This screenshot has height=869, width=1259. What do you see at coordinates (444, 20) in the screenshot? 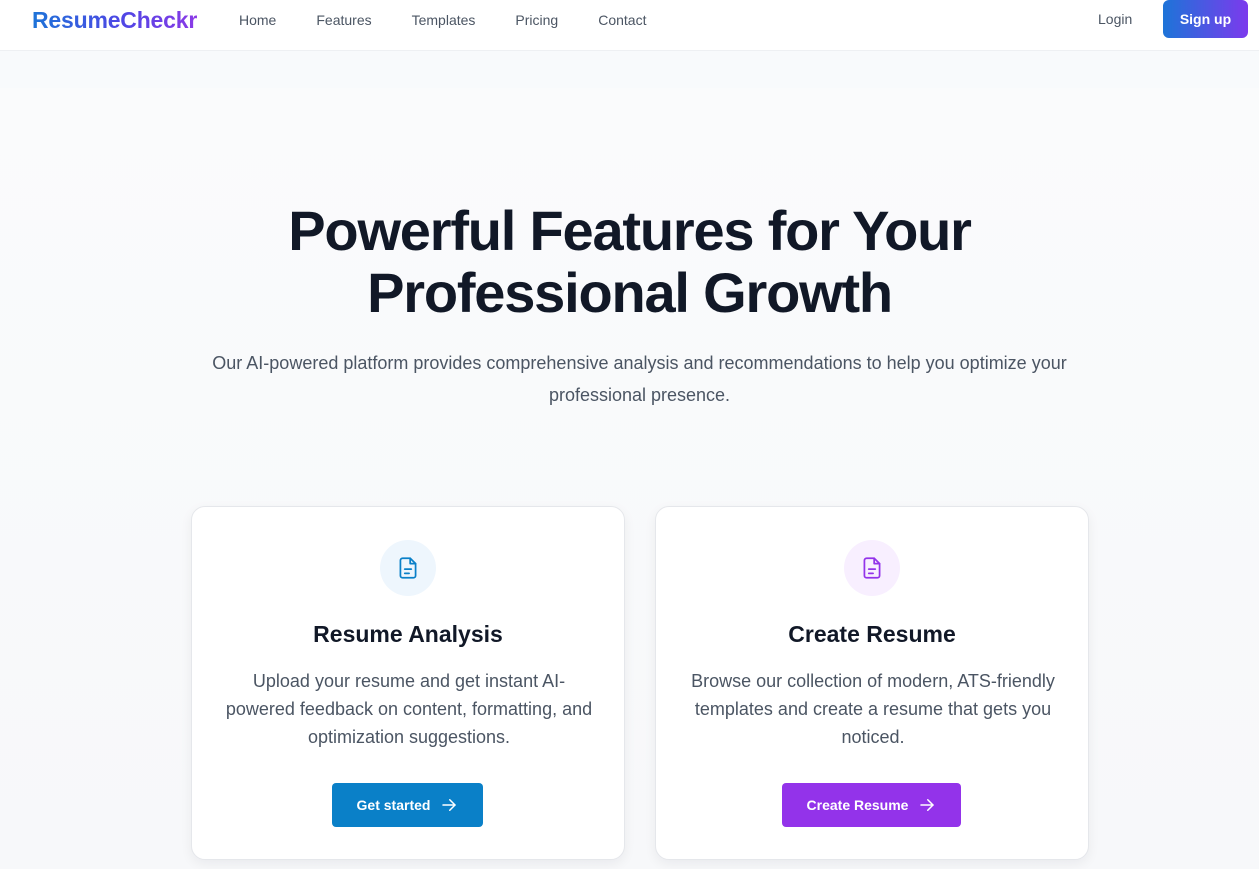
I see `nav-link-templates: Templates` at bounding box center [444, 20].